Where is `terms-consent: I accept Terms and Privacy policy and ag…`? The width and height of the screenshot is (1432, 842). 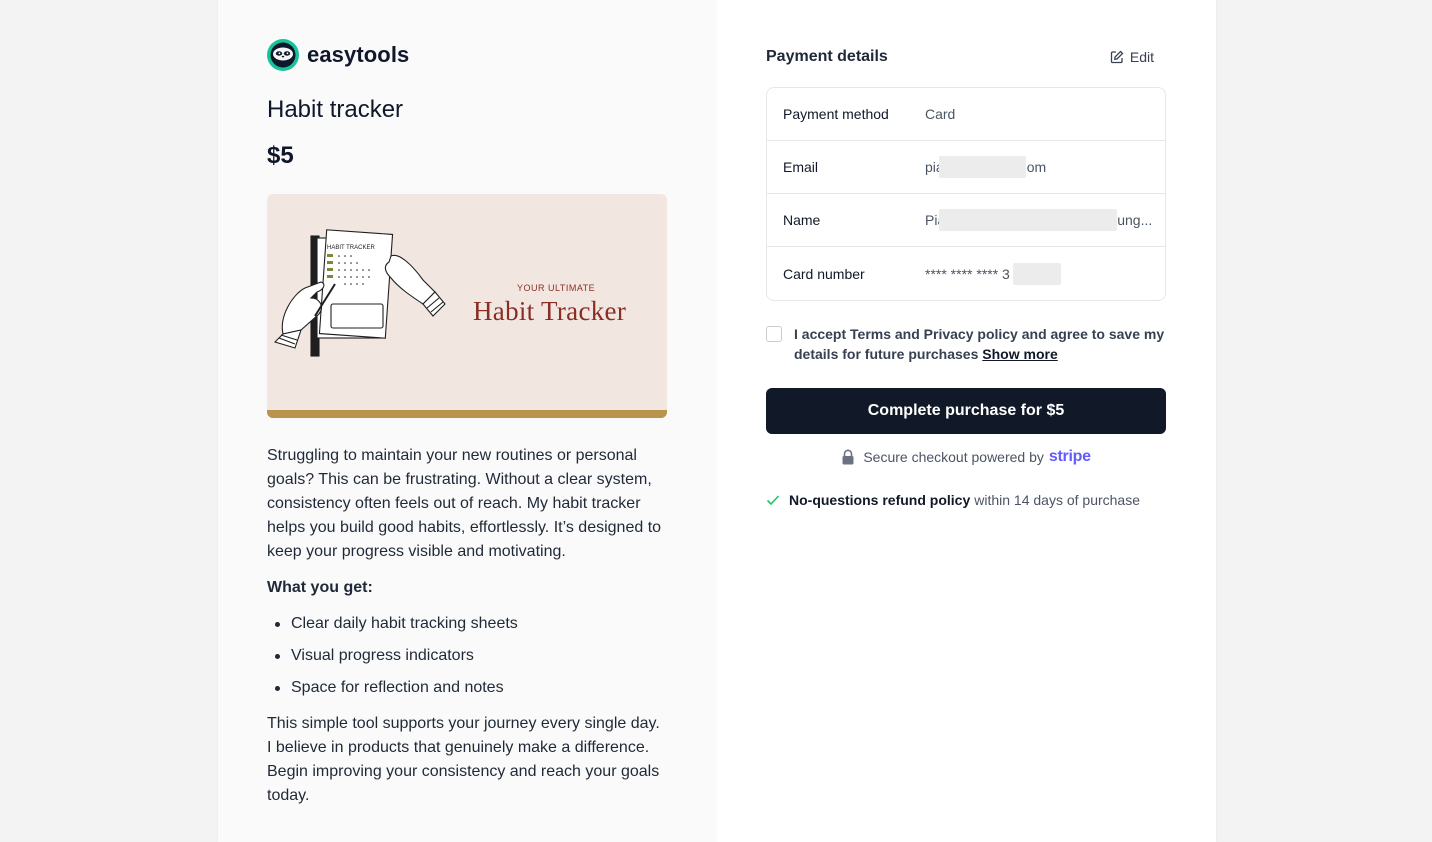 terms-consent: I accept Terms and Privacy policy and ag… is located at coordinates (966, 344).